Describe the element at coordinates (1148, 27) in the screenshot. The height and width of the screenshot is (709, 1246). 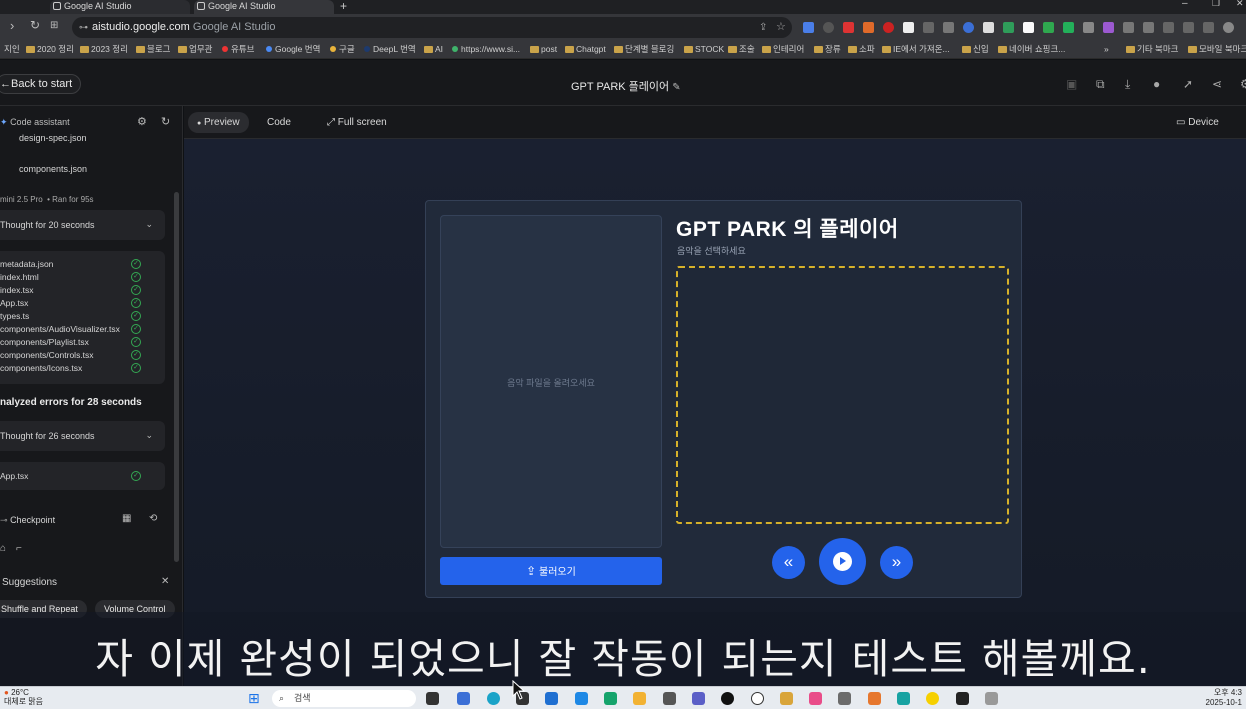
I see `download-icon` at that location.